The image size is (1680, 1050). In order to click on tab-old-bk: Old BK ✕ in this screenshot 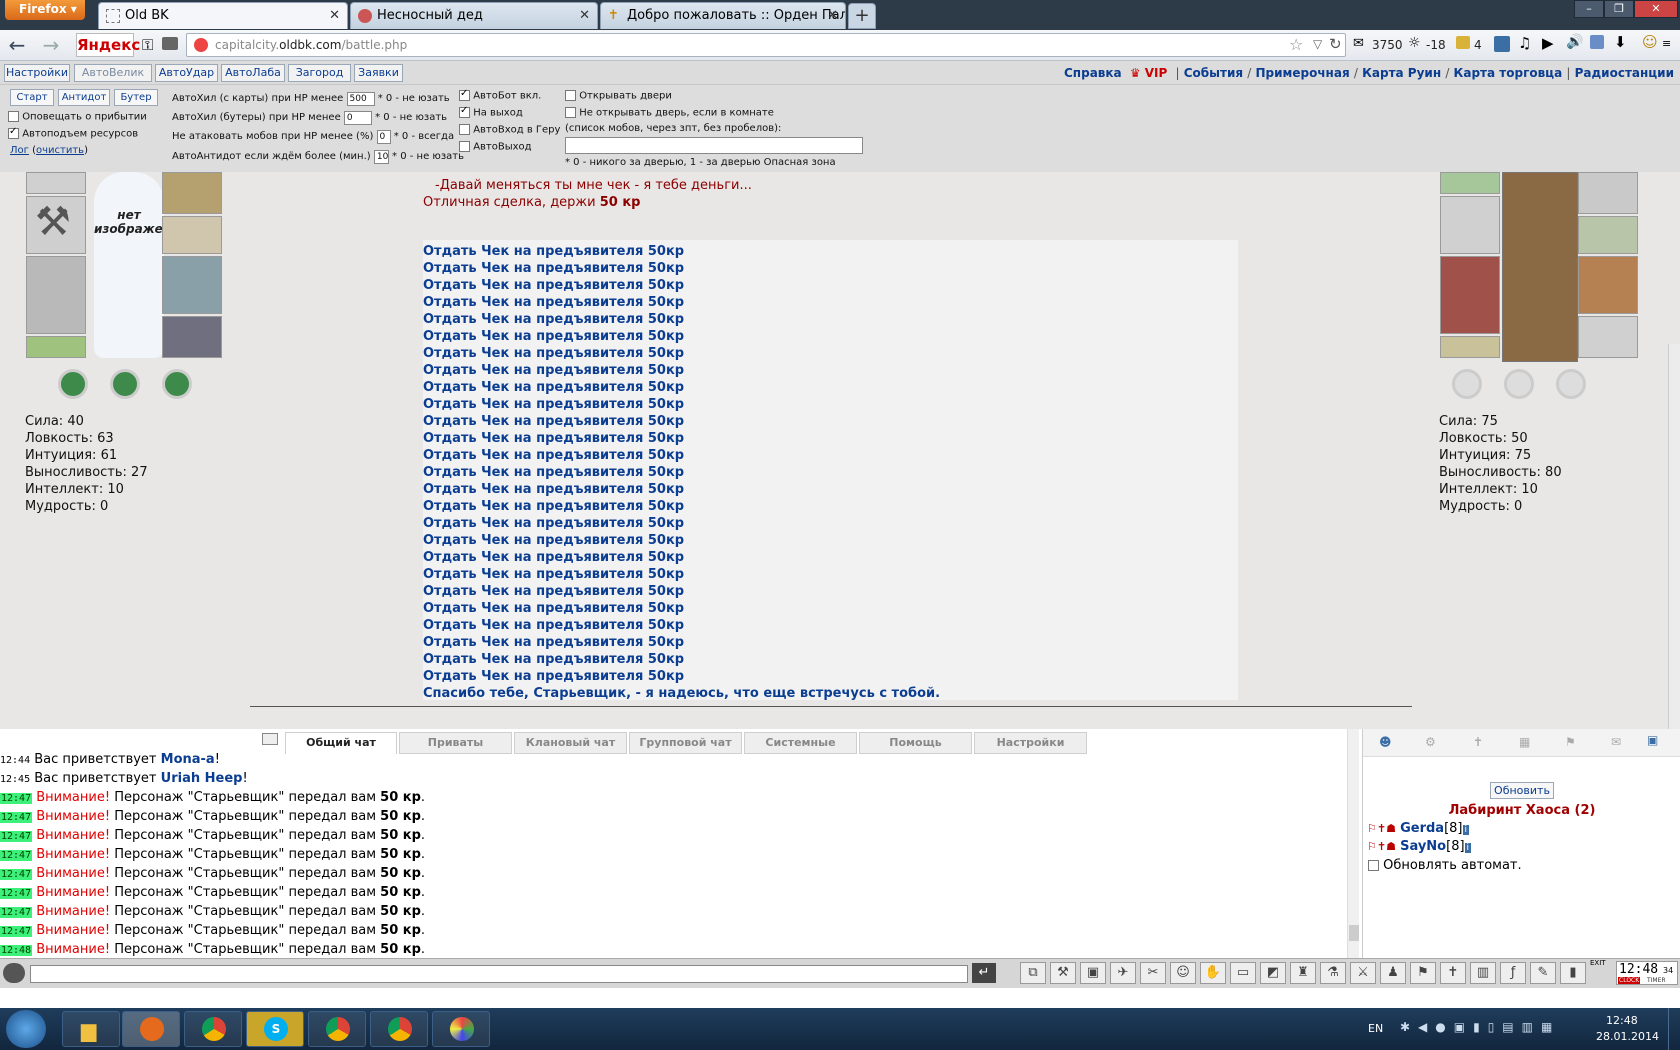, I will do `click(223, 15)`.